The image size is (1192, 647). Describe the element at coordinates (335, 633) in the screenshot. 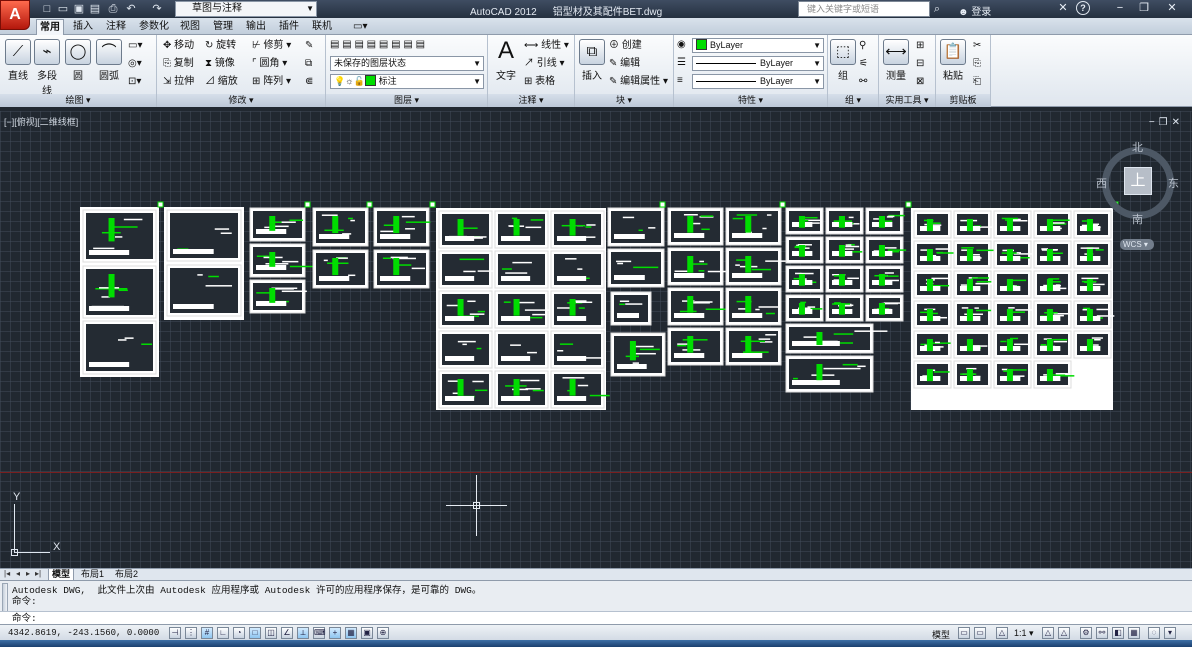

I see `lineweight-toggle-icon: +` at that location.